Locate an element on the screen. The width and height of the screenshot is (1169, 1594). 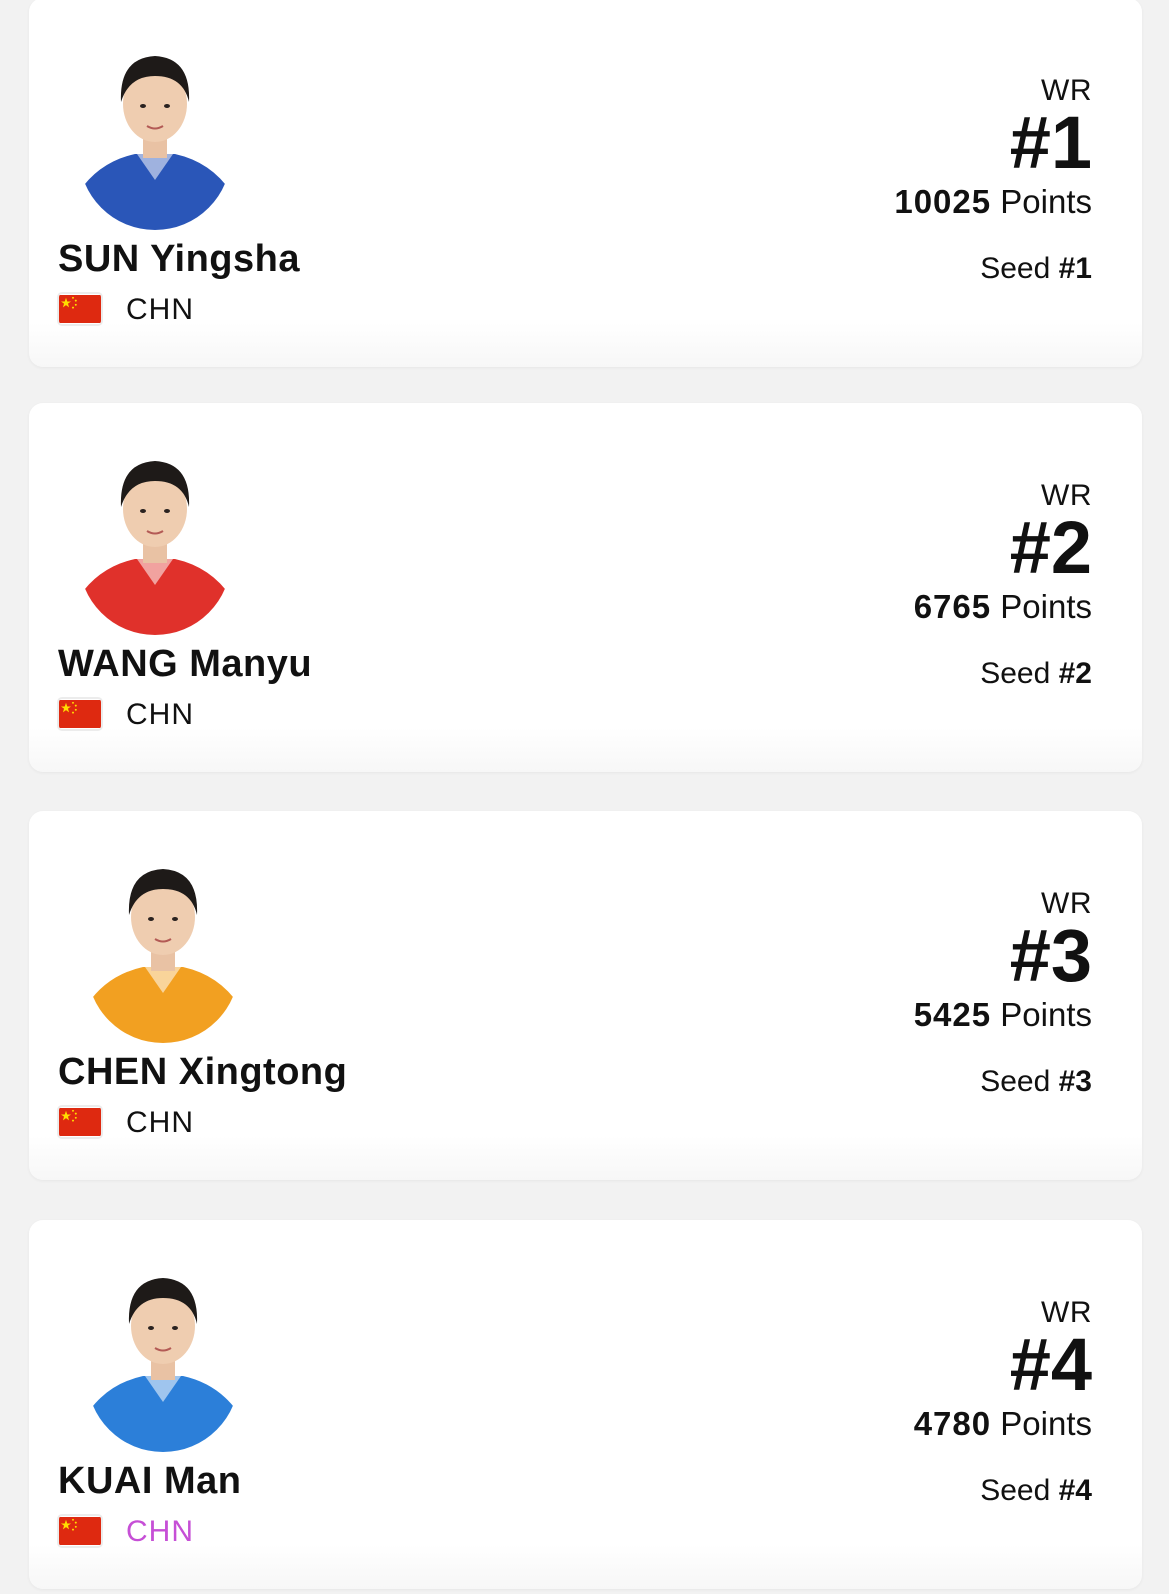
points-value: 10025 is located at coordinates (943, 201).